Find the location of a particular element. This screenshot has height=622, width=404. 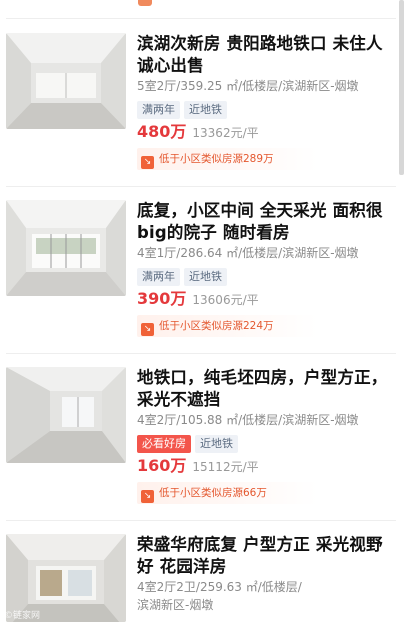

listing-title: 滨湖次新房 贵阳路地铁口 未住人诚心出售 is located at coordinates (266, 55).